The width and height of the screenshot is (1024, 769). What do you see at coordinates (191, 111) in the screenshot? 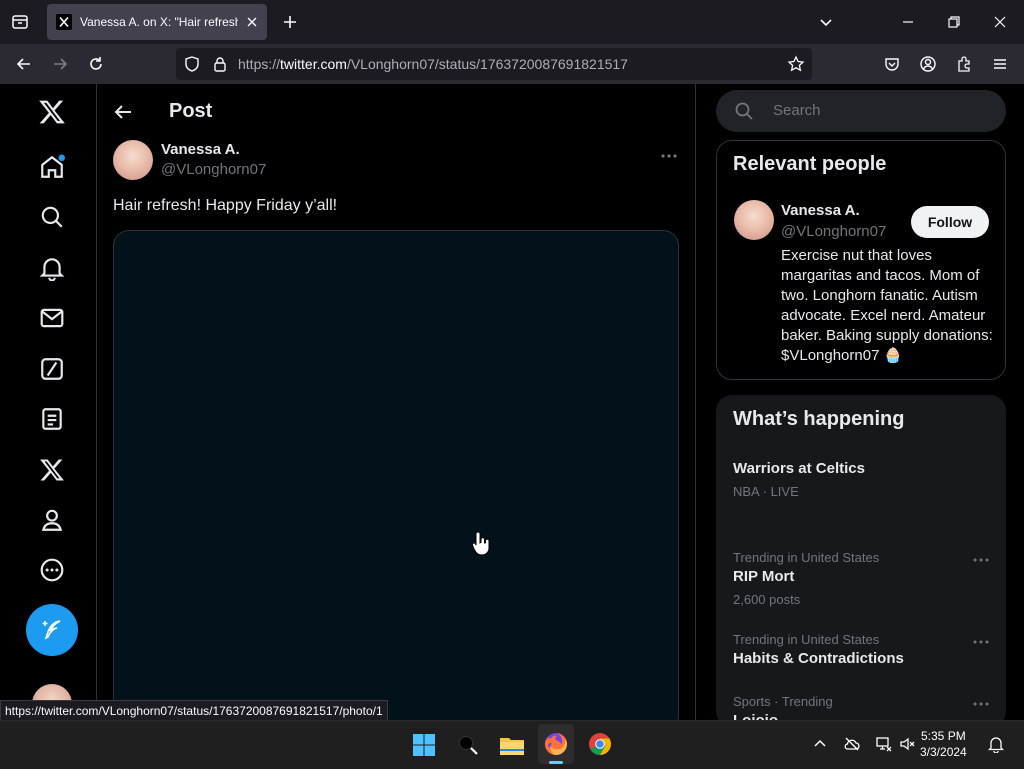
I see `page-title: Post` at bounding box center [191, 111].